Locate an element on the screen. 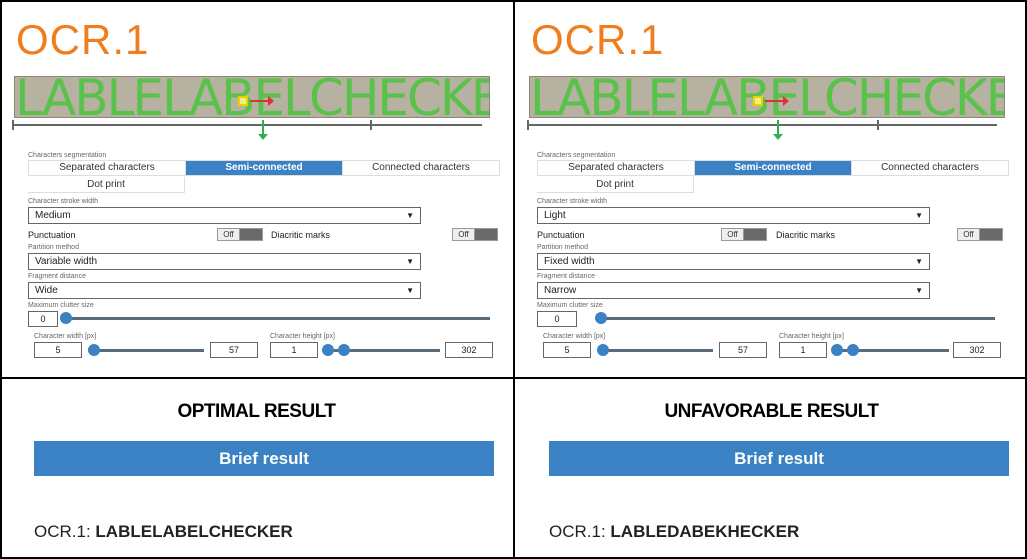 This screenshot has height=559, width=1027. fragment-value: Narrow is located at coordinates (560, 290).